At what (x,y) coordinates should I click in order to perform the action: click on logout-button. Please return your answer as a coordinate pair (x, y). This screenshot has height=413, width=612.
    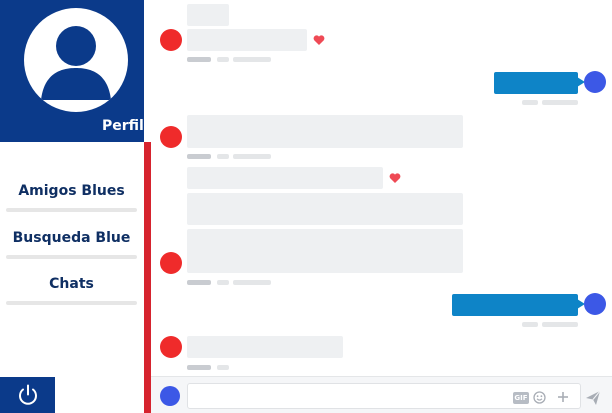
    Looking at the image, I should click on (27, 395).